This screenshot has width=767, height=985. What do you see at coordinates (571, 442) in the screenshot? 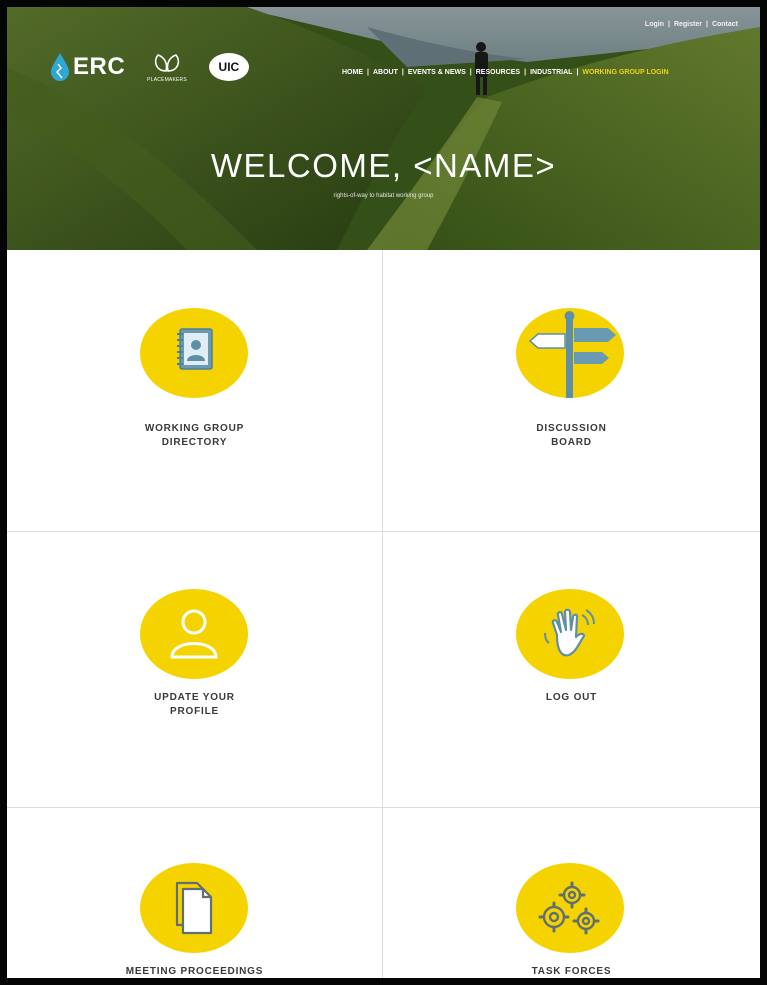
I see `tile-label-line: BOARD` at bounding box center [571, 442].